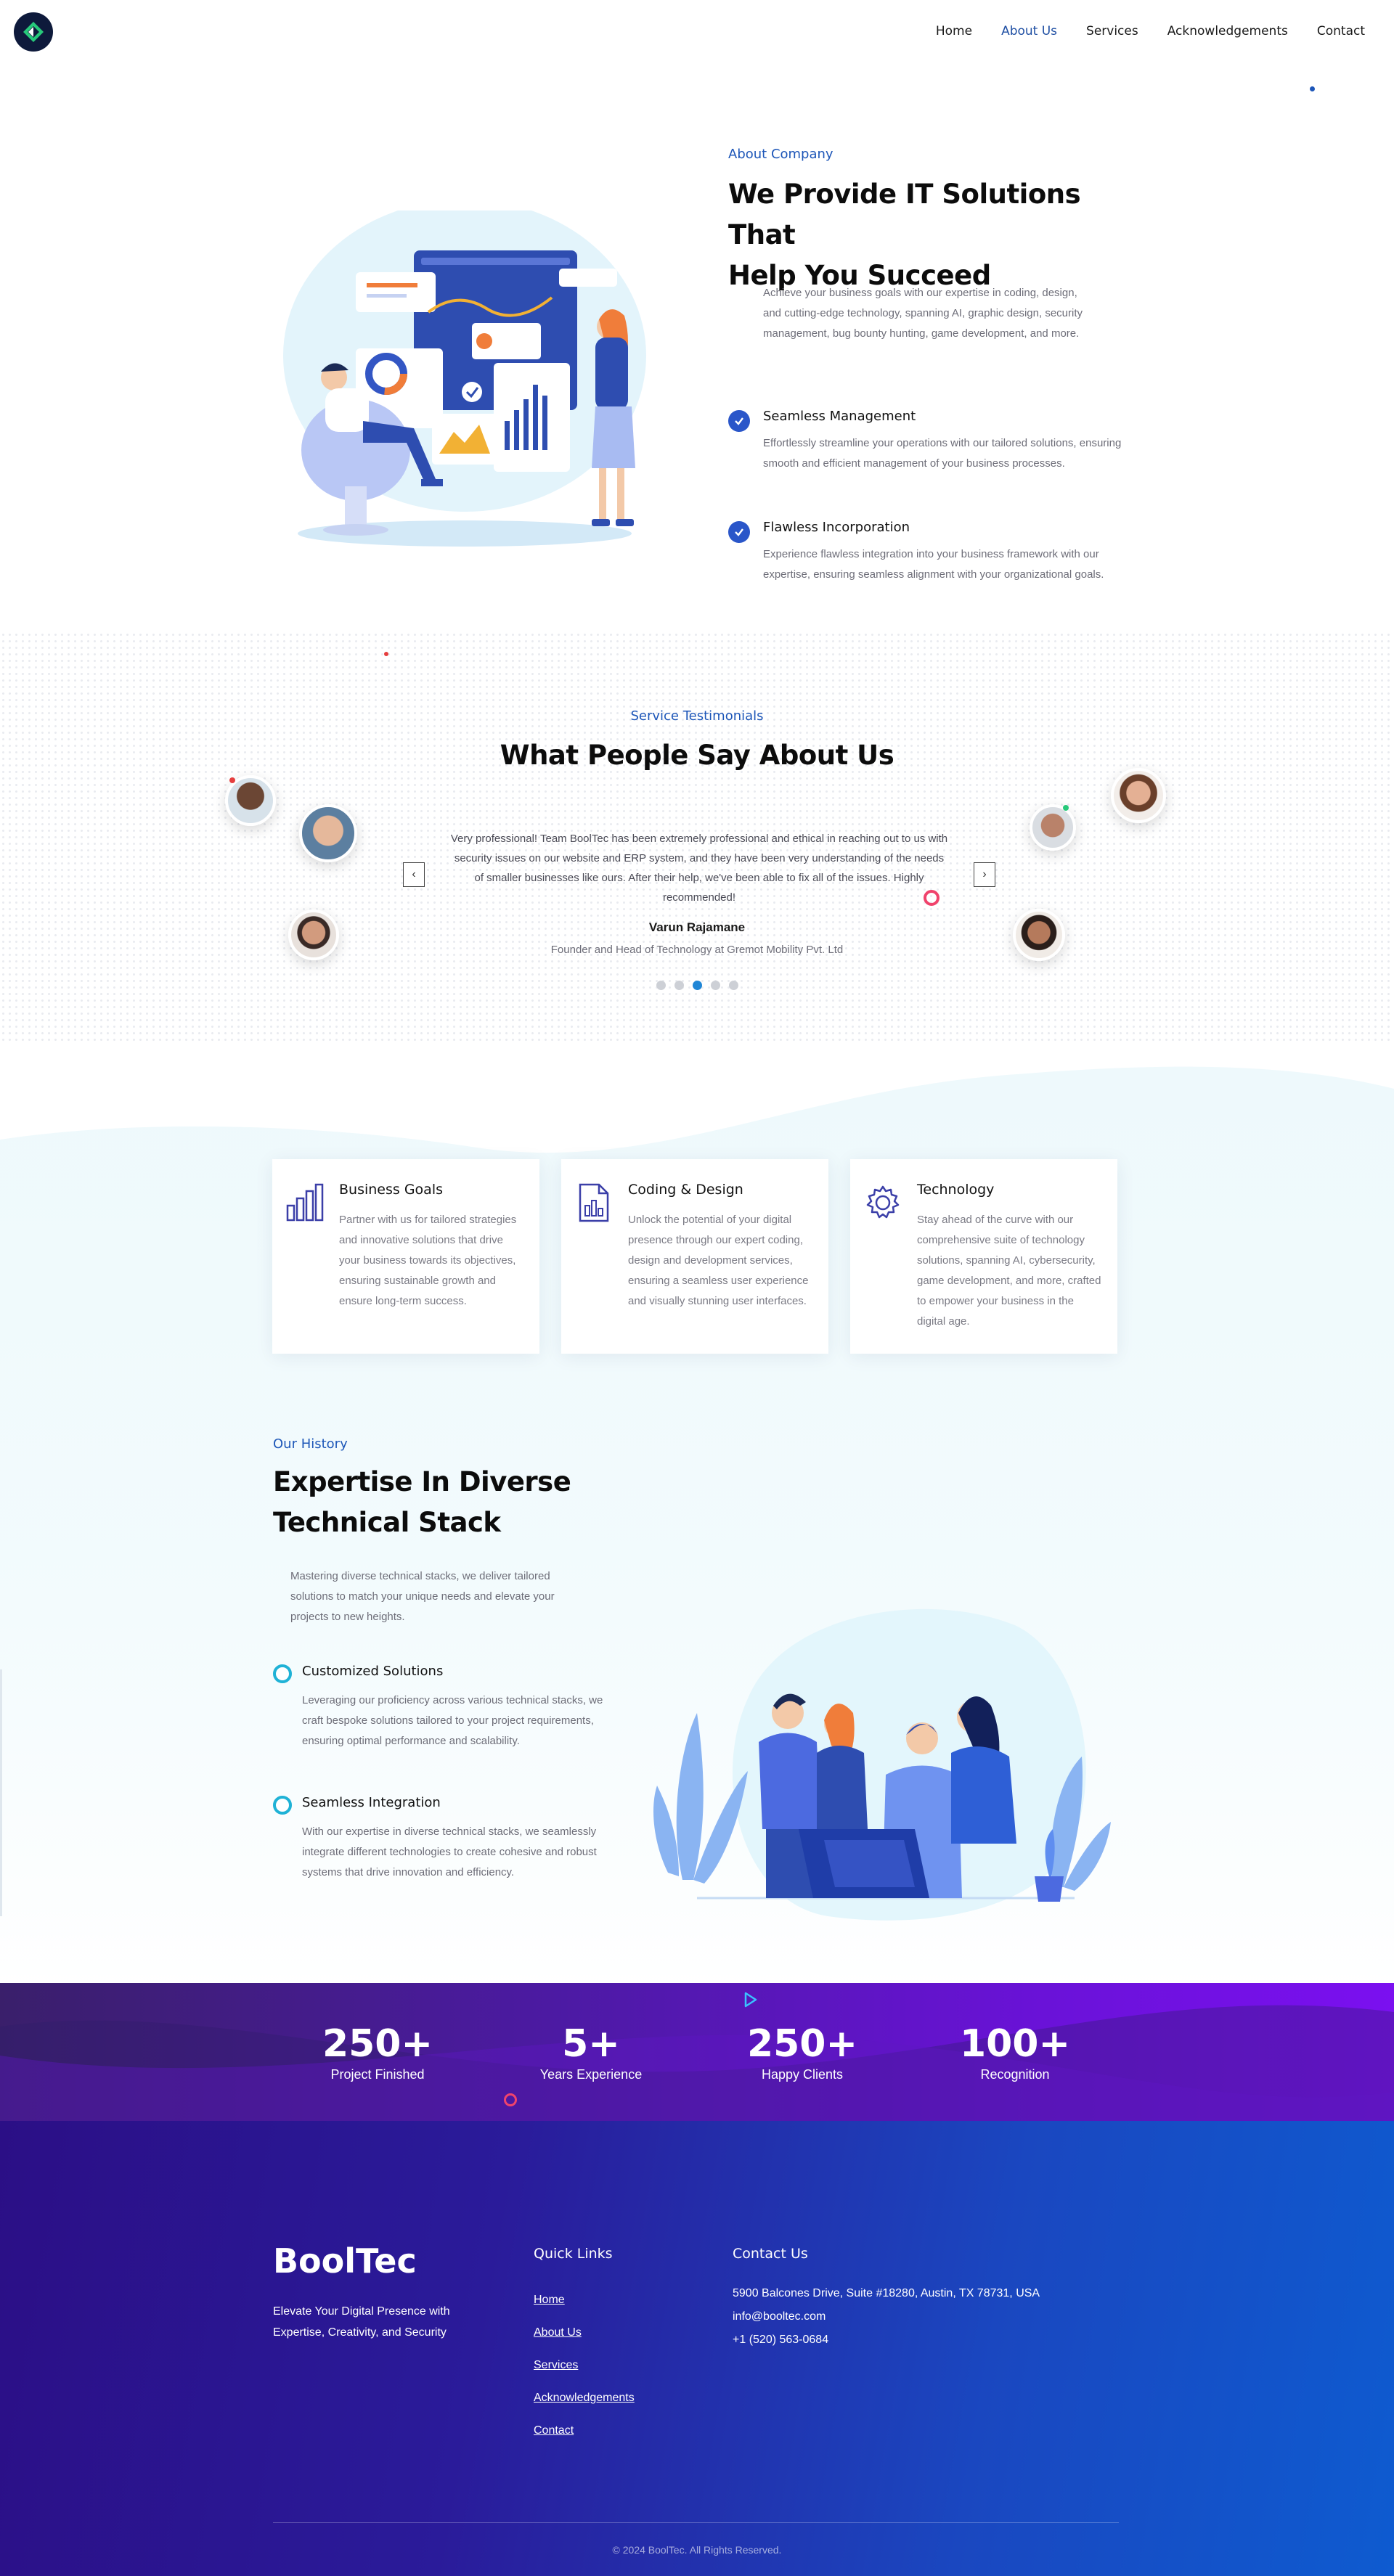 This screenshot has height=2576, width=1394. I want to click on counter-item: 250+ Happy Clients, so click(803, 2052).